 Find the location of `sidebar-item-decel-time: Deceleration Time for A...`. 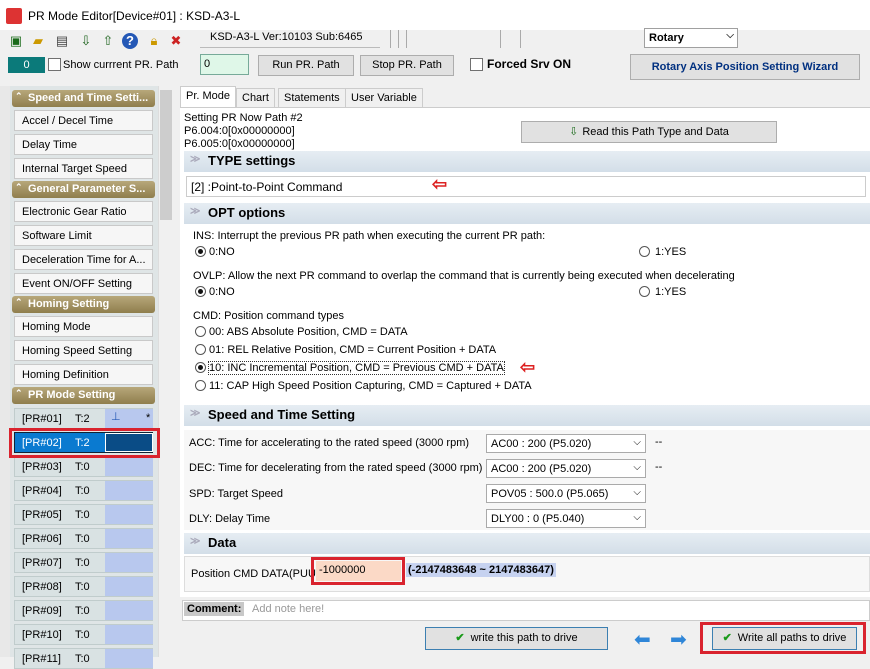

sidebar-item-decel-time: Deceleration Time for A... is located at coordinates (83, 259).